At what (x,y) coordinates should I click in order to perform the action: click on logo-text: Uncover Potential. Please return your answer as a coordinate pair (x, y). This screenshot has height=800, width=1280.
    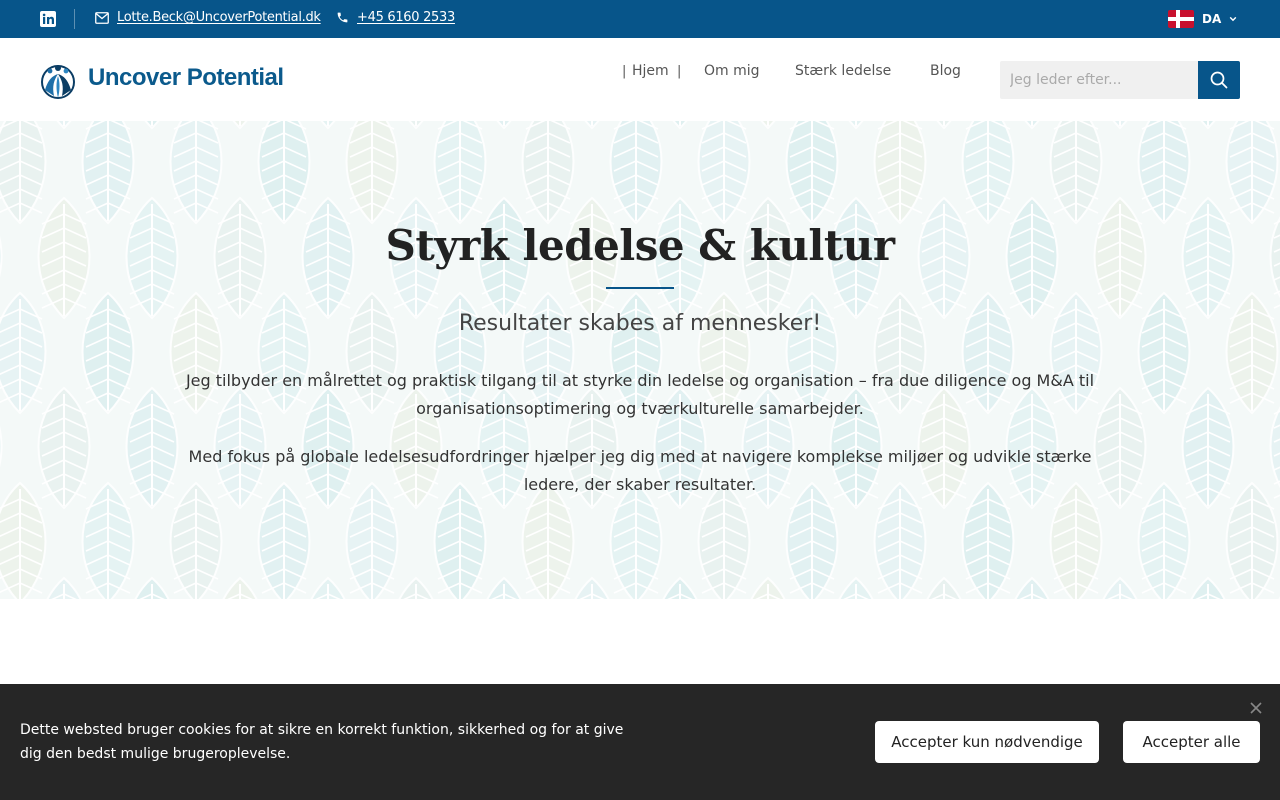
    Looking at the image, I should click on (186, 78).